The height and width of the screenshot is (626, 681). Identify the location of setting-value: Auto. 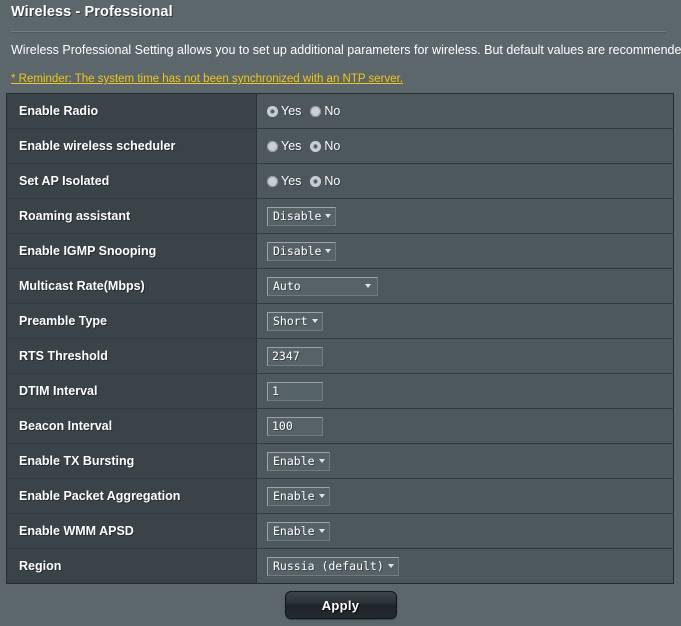
(465, 286).